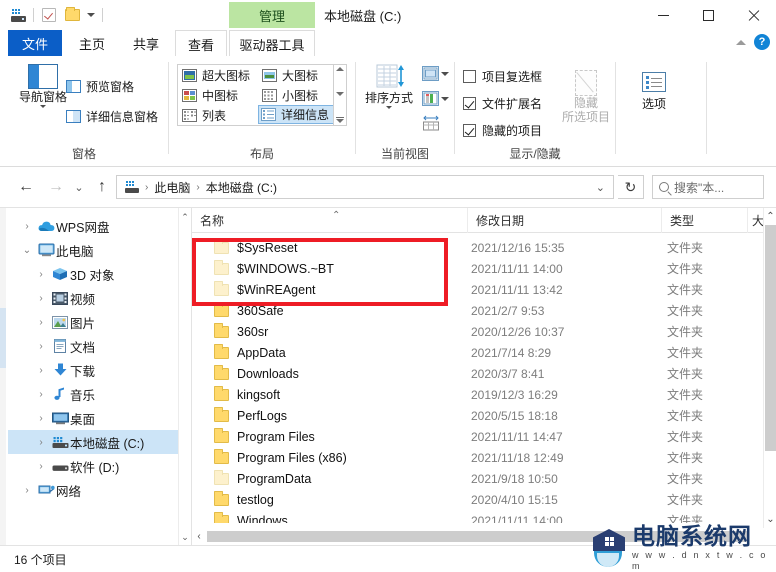 The width and height of the screenshot is (776, 572). I want to click on sidebar-item-pictures: › 图片, so click(93, 322).